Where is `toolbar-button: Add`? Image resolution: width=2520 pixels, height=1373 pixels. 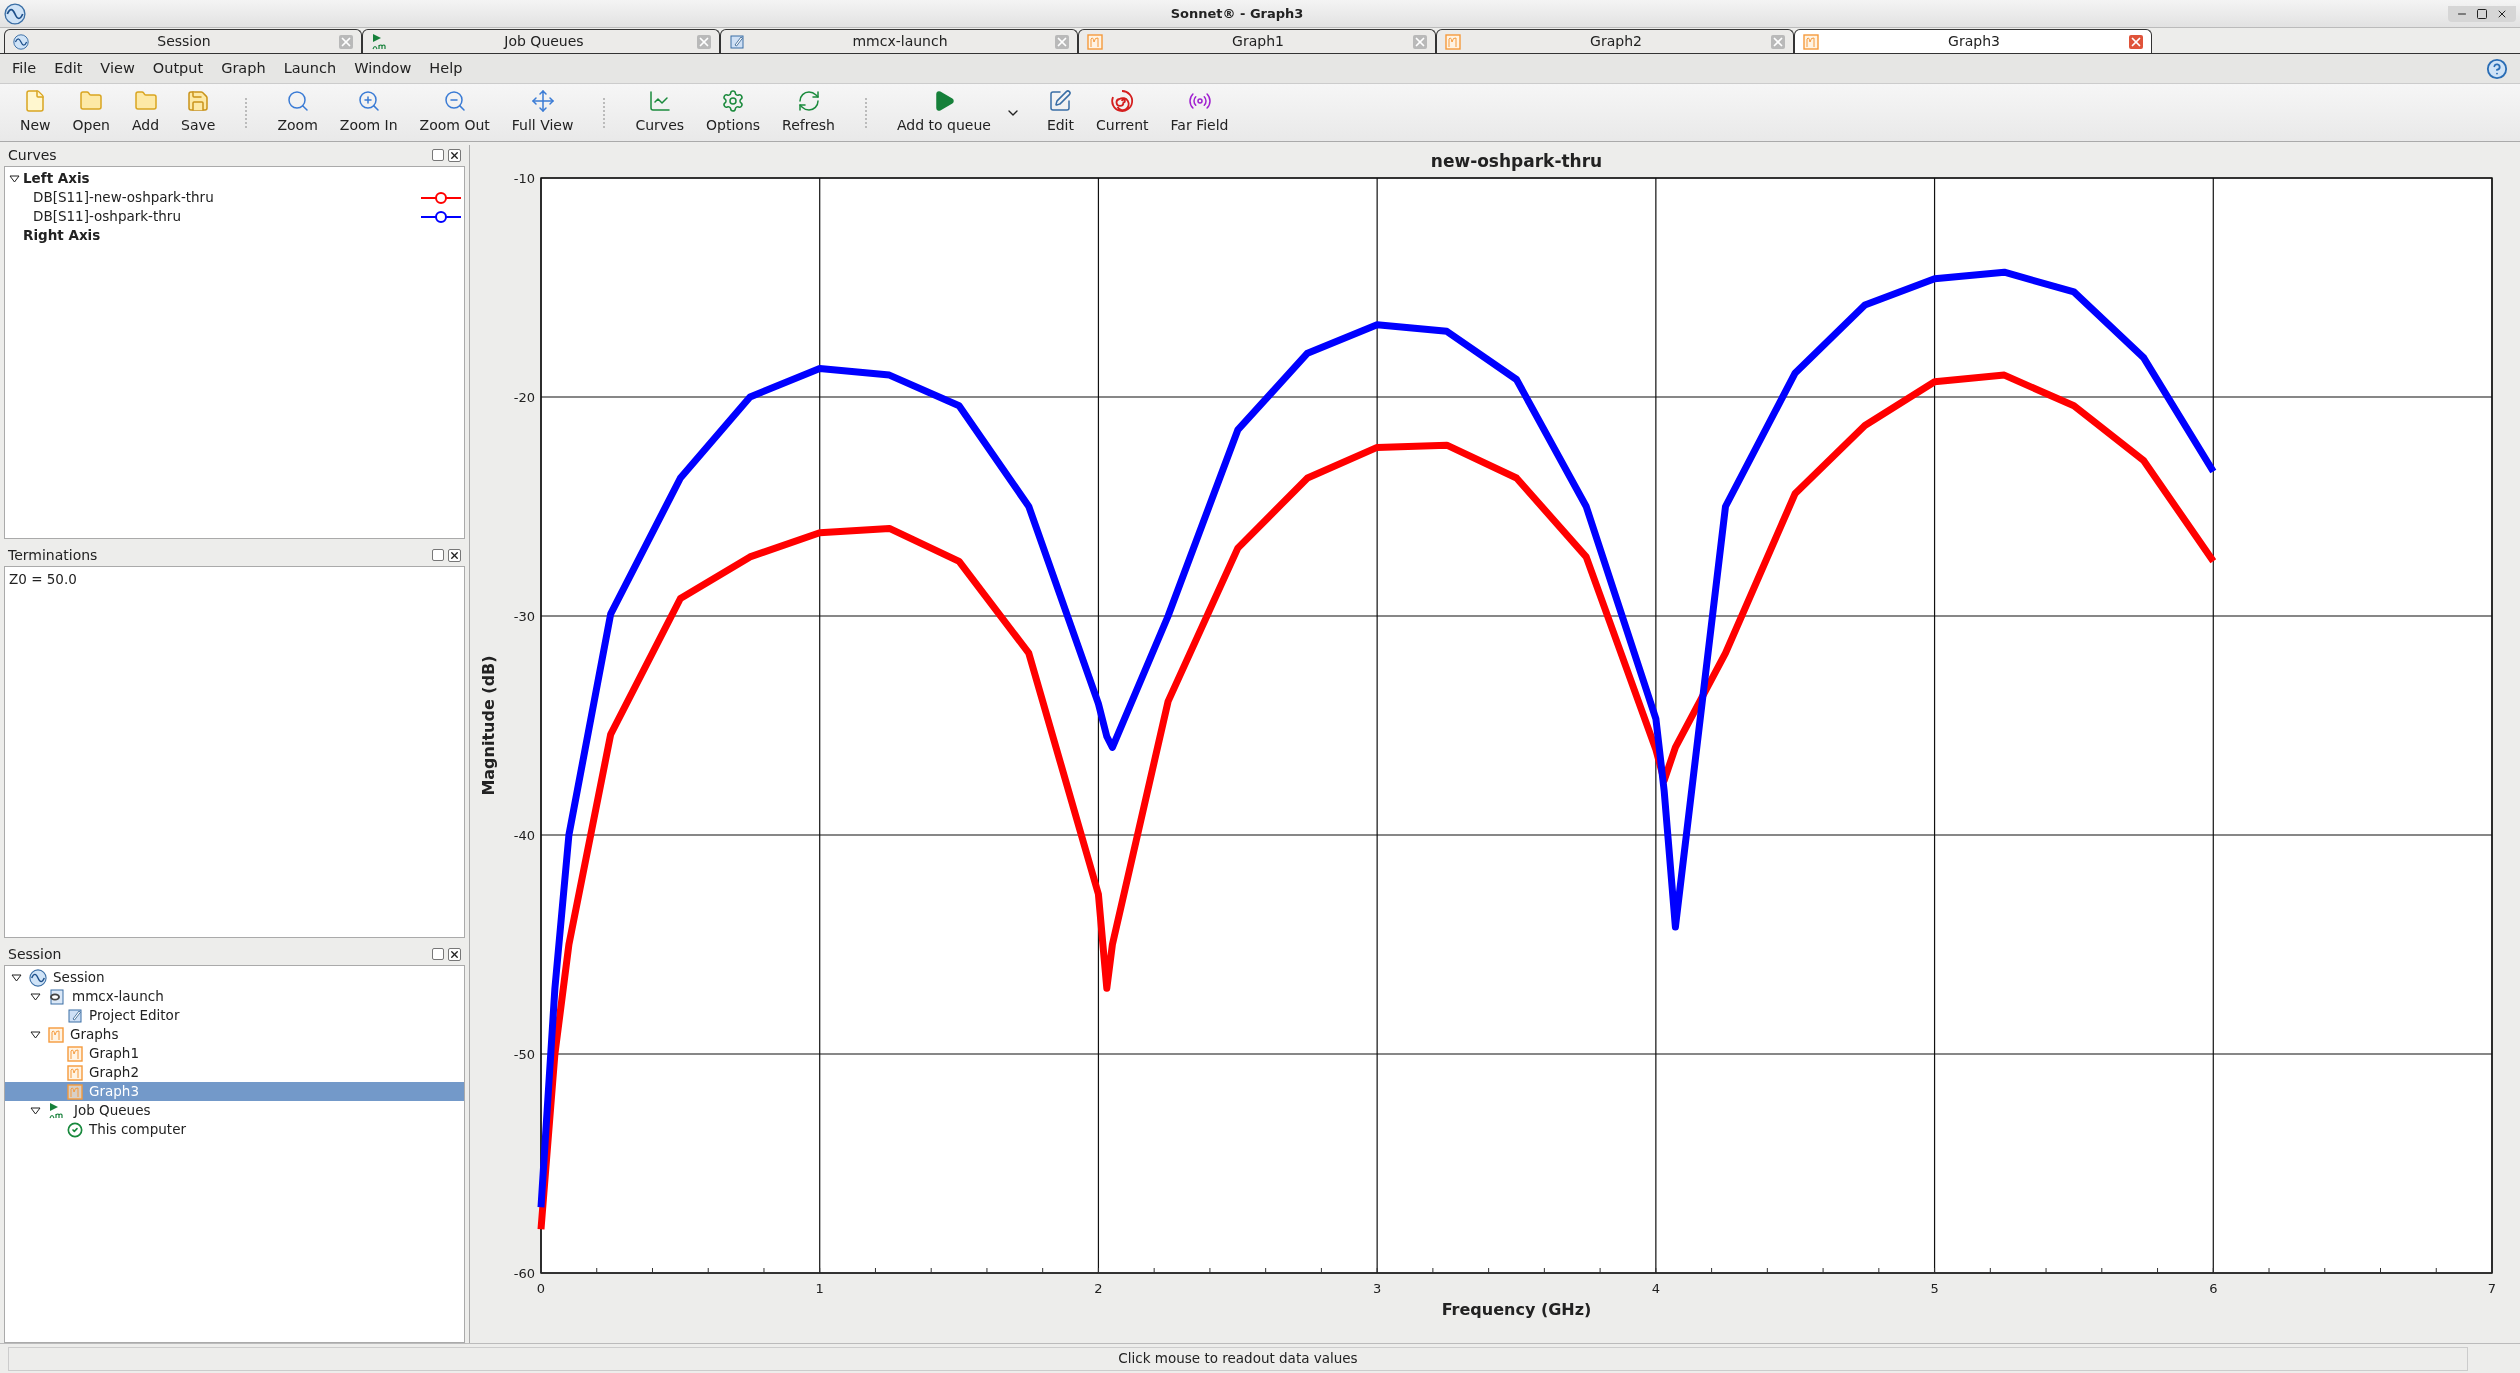
toolbar-button: Add is located at coordinates (145, 112).